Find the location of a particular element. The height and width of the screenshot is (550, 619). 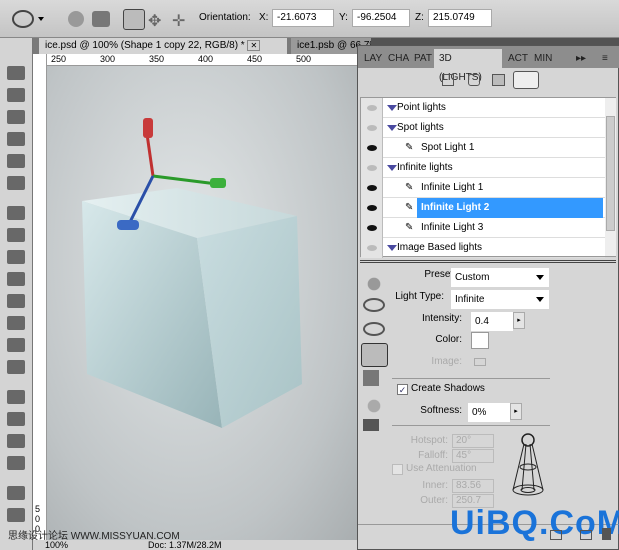

eraser-tool-icon is located at coordinates (16, 301).